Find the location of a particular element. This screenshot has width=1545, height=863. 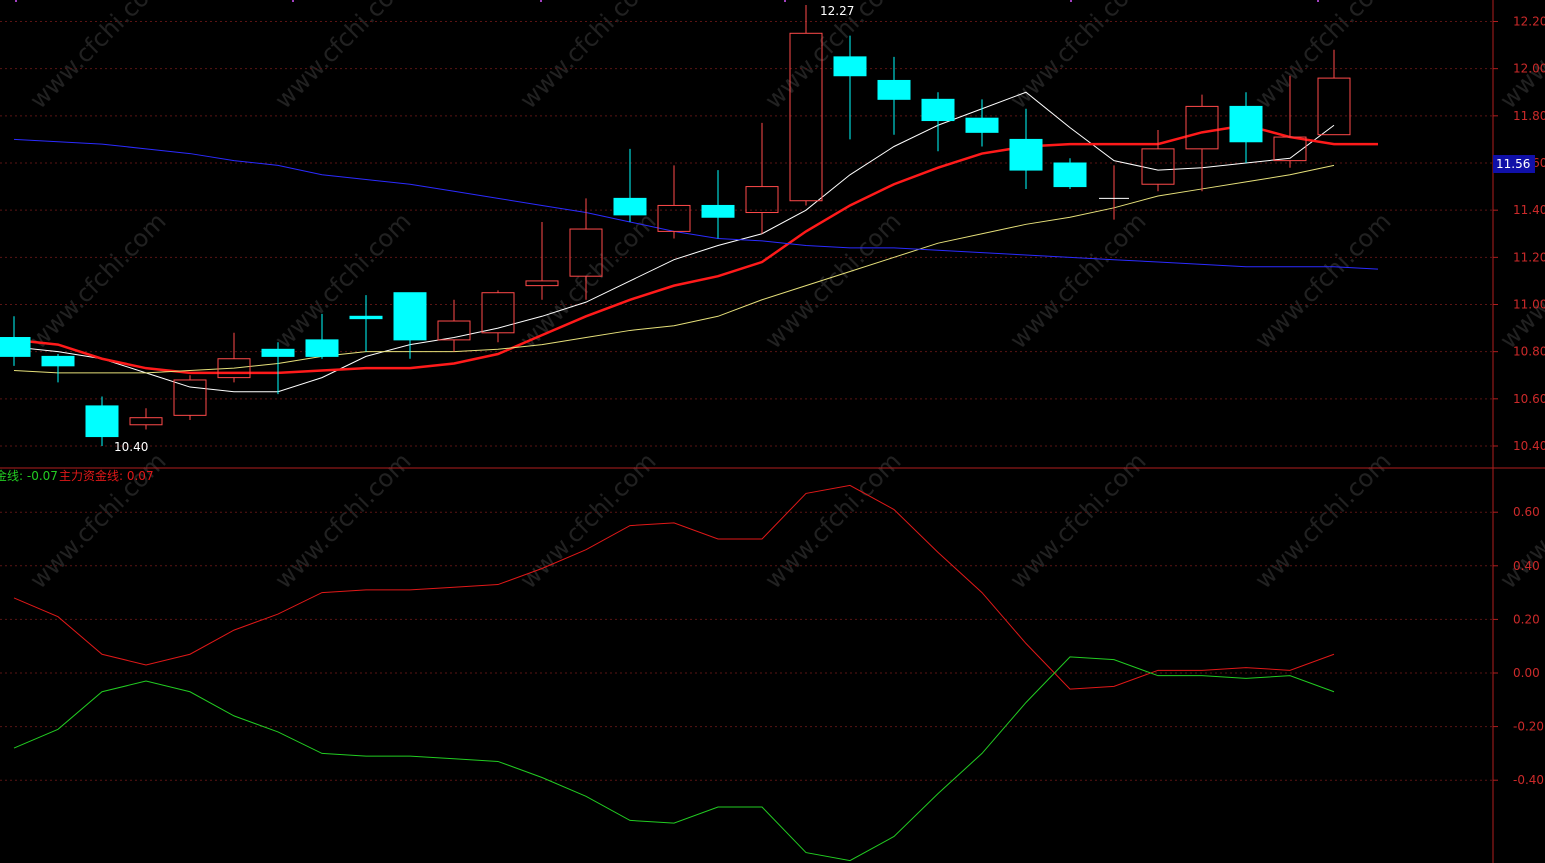

candle-down is located at coordinates (1070, 173).